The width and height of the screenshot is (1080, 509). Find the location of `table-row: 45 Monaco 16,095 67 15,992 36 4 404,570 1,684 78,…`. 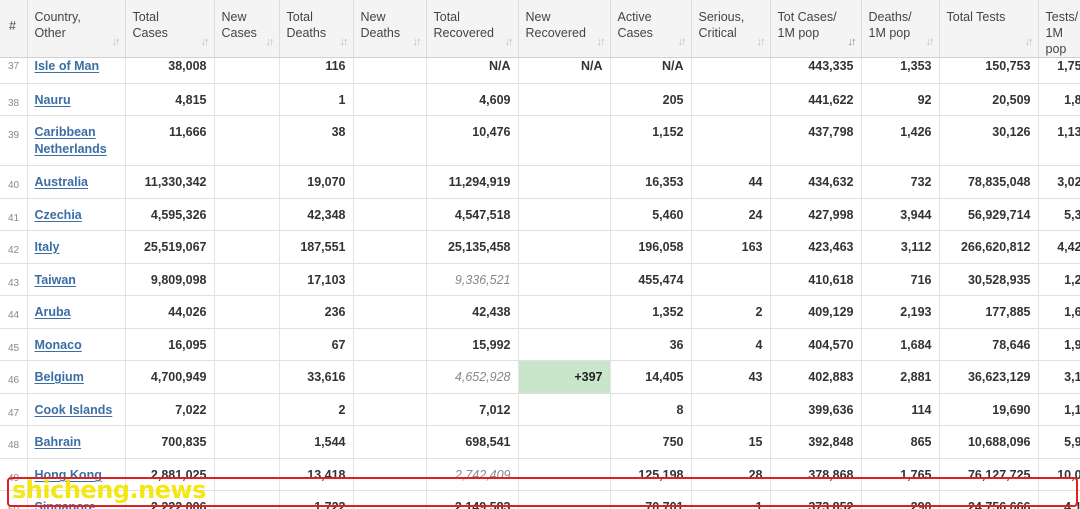

table-row: 45 Monaco 16,095 67 15,992 36 4 404,570 1,684 78,… is located at coordinates (540, 344).